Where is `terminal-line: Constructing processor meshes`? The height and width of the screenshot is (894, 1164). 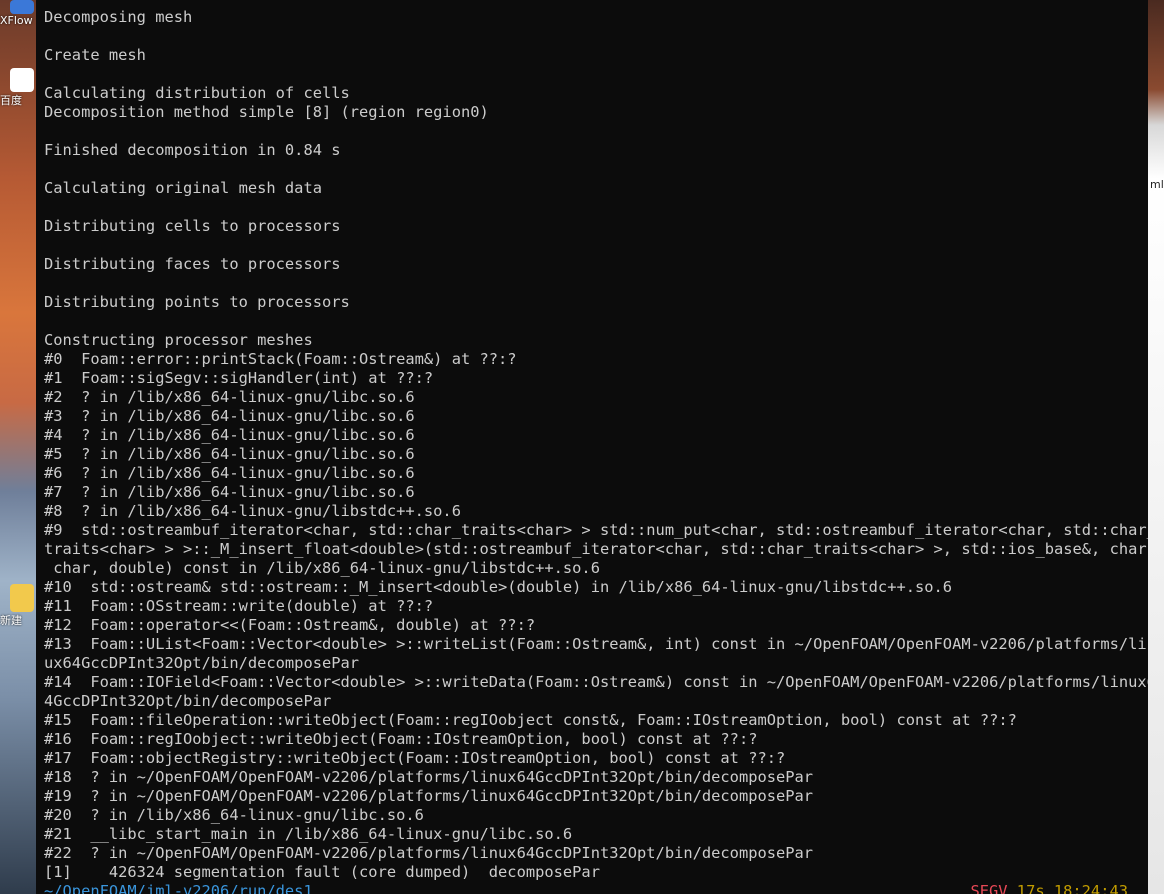
terminal-line: Constructing processor meshes is located at coordinates (178, 340).